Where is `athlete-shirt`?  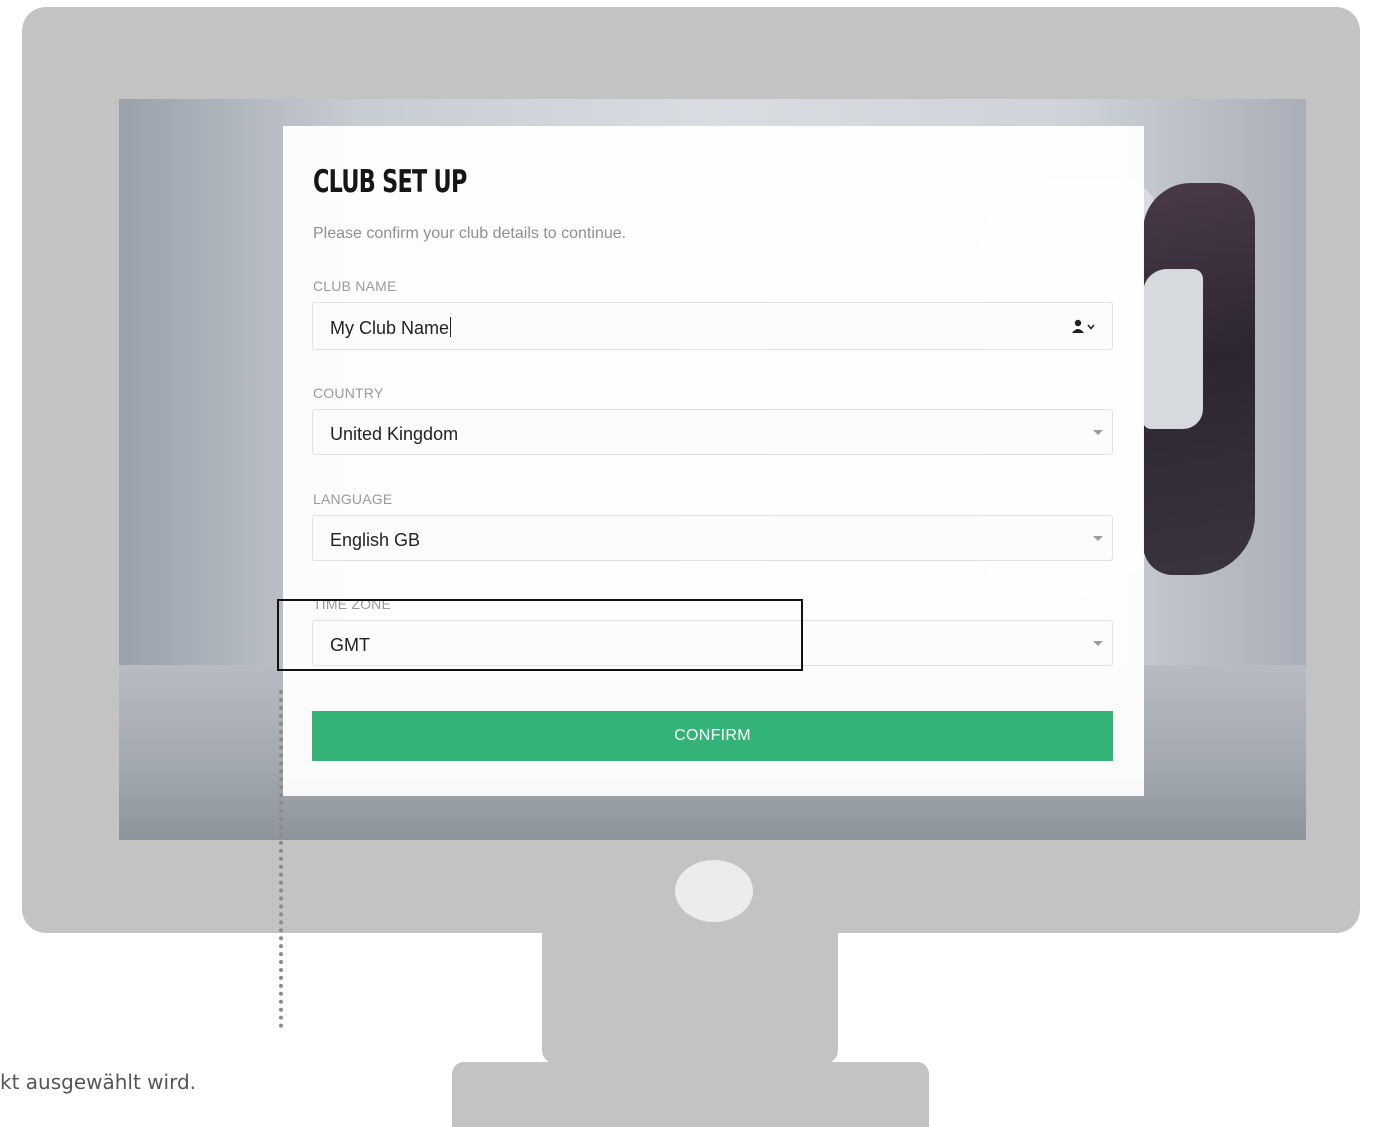 athlete-shirt is located at coordinates (1173, 349).